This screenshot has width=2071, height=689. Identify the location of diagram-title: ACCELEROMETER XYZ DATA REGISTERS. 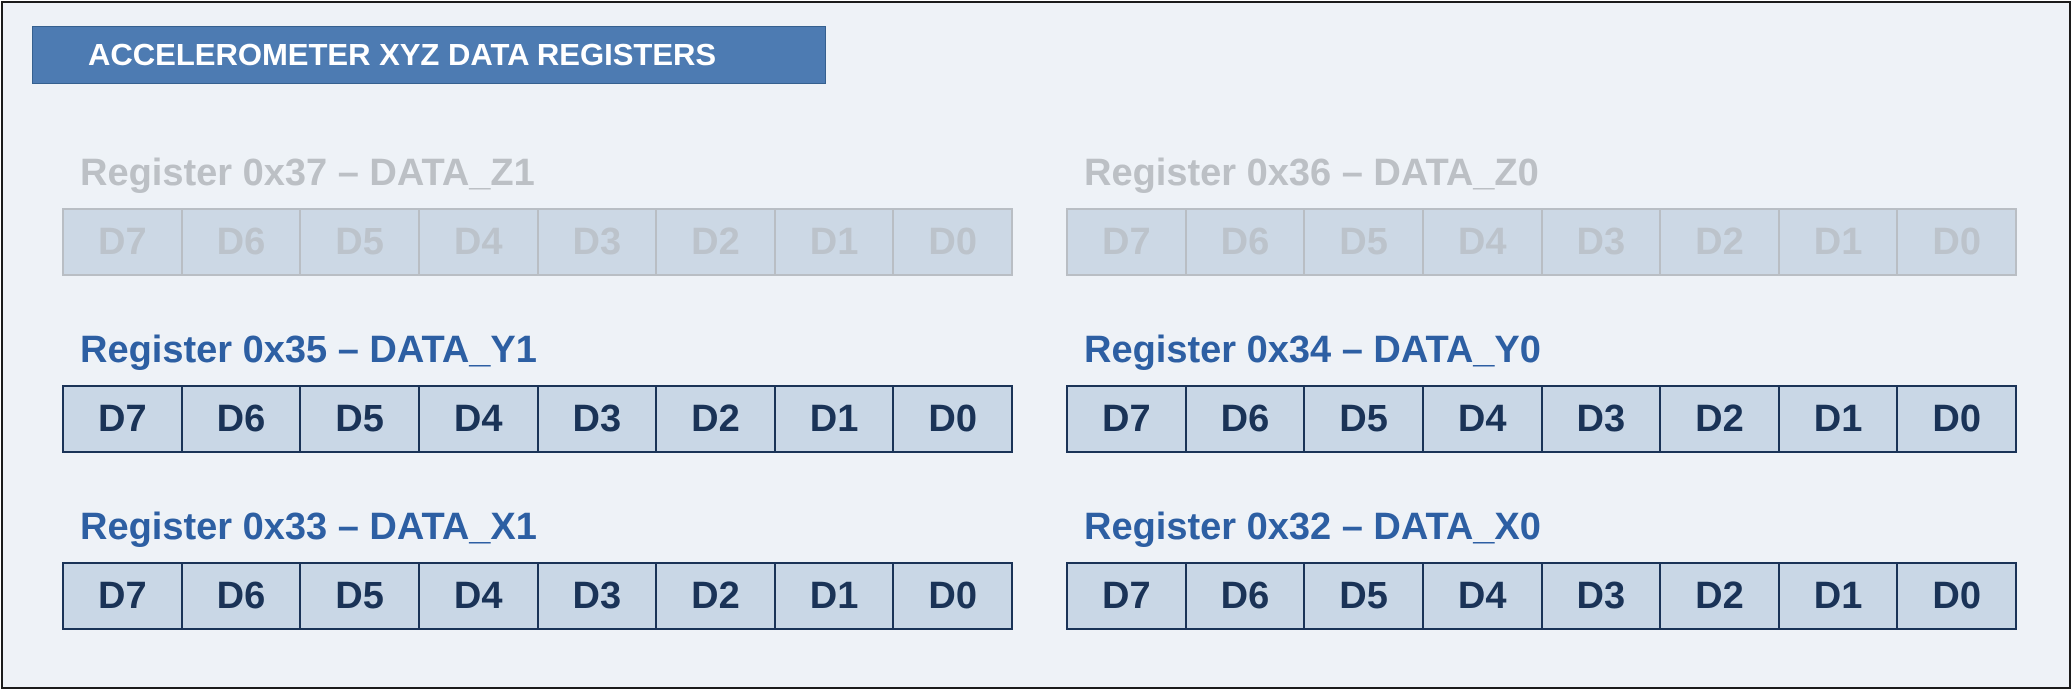
(429, 55).